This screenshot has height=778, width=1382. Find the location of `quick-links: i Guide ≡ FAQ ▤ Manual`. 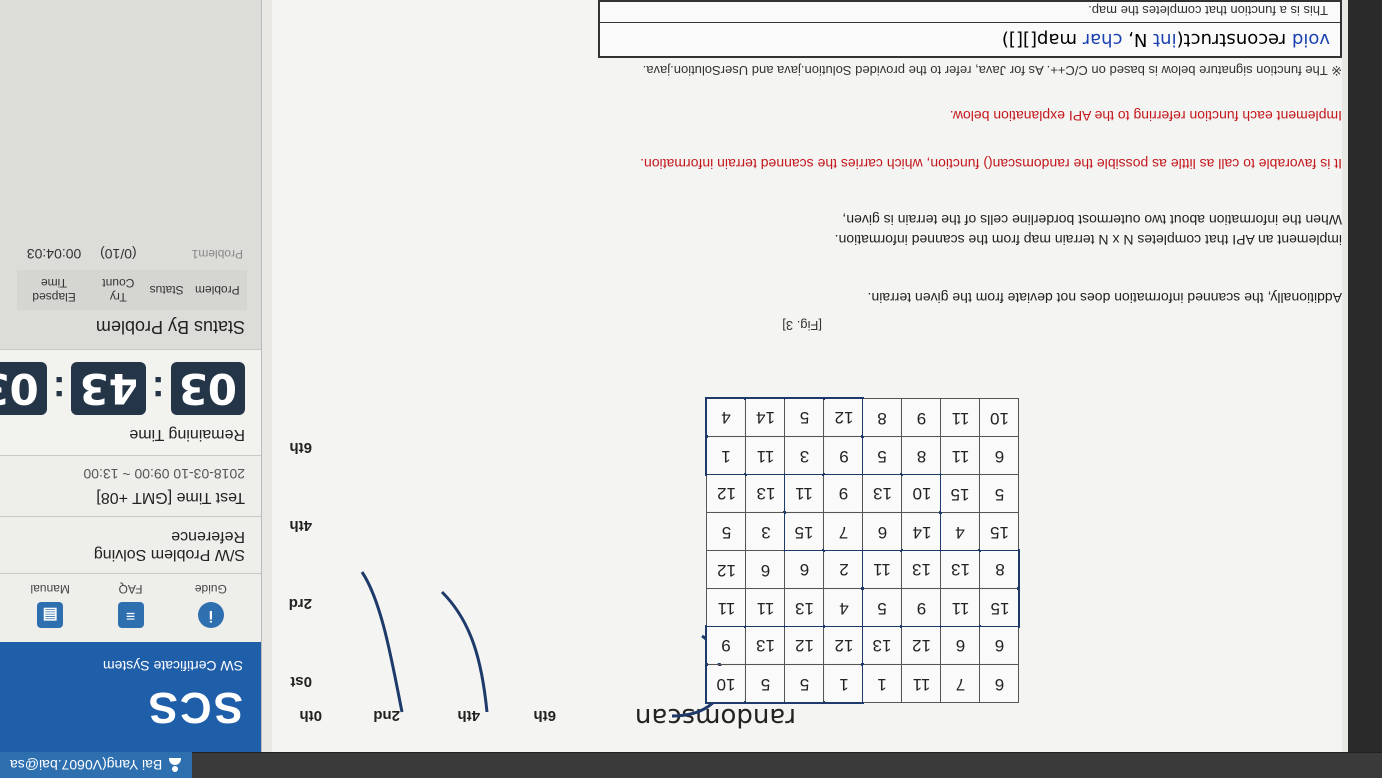

quick-links: i Guide ≡ FAQ ▤ Manual is located at coordinates (130, 607).